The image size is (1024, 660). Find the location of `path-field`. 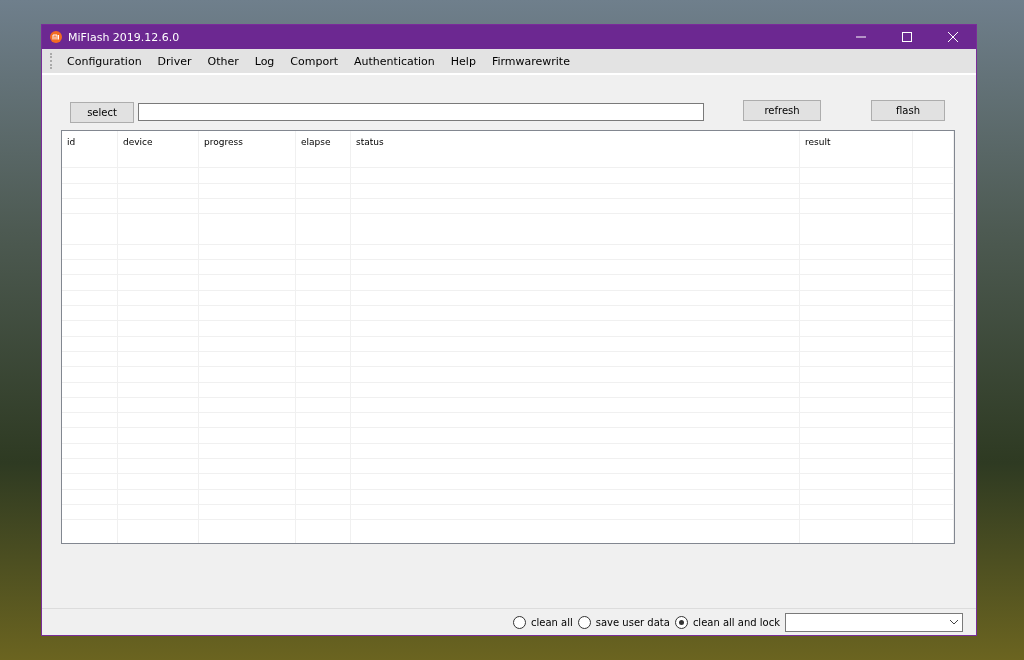

path-field is located at coordinates (421, 112).